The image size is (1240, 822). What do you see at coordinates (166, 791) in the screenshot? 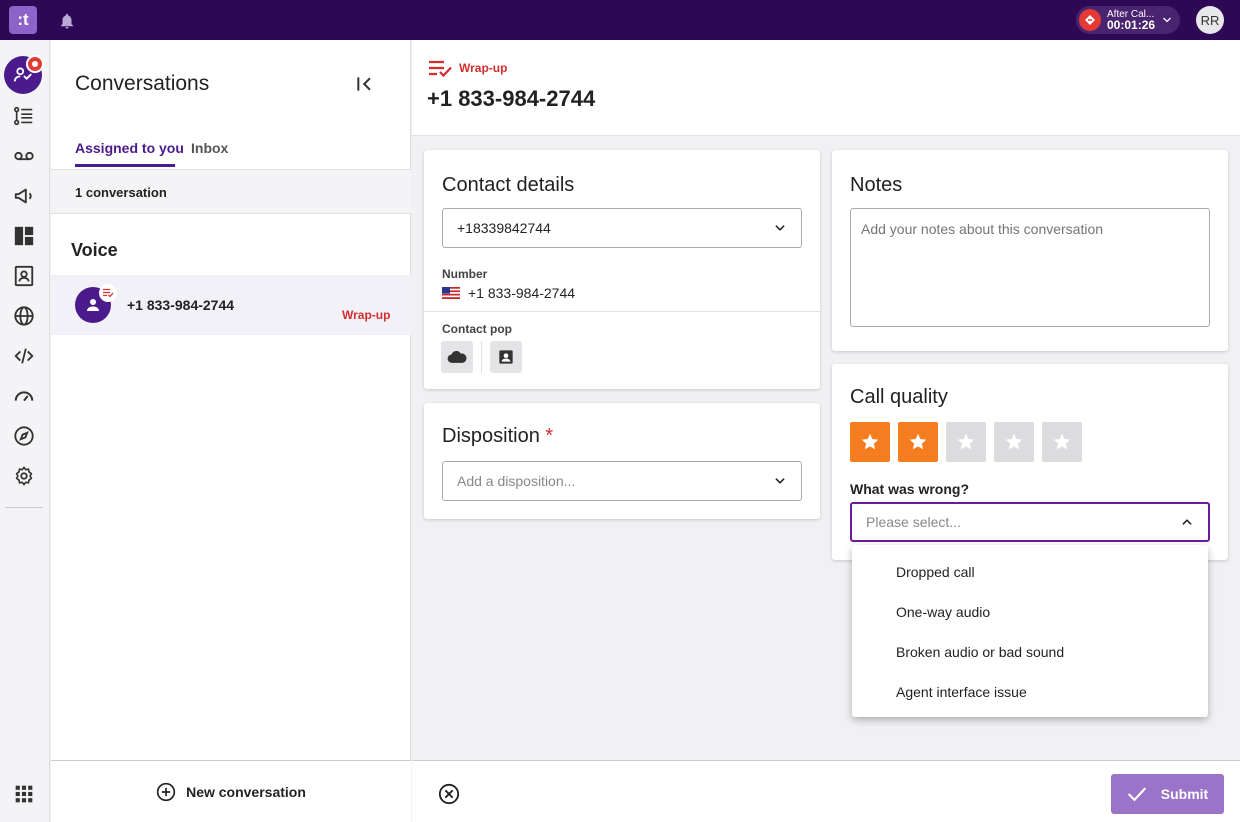
I see `add-circle-icon` at bounding box center [166, 791].